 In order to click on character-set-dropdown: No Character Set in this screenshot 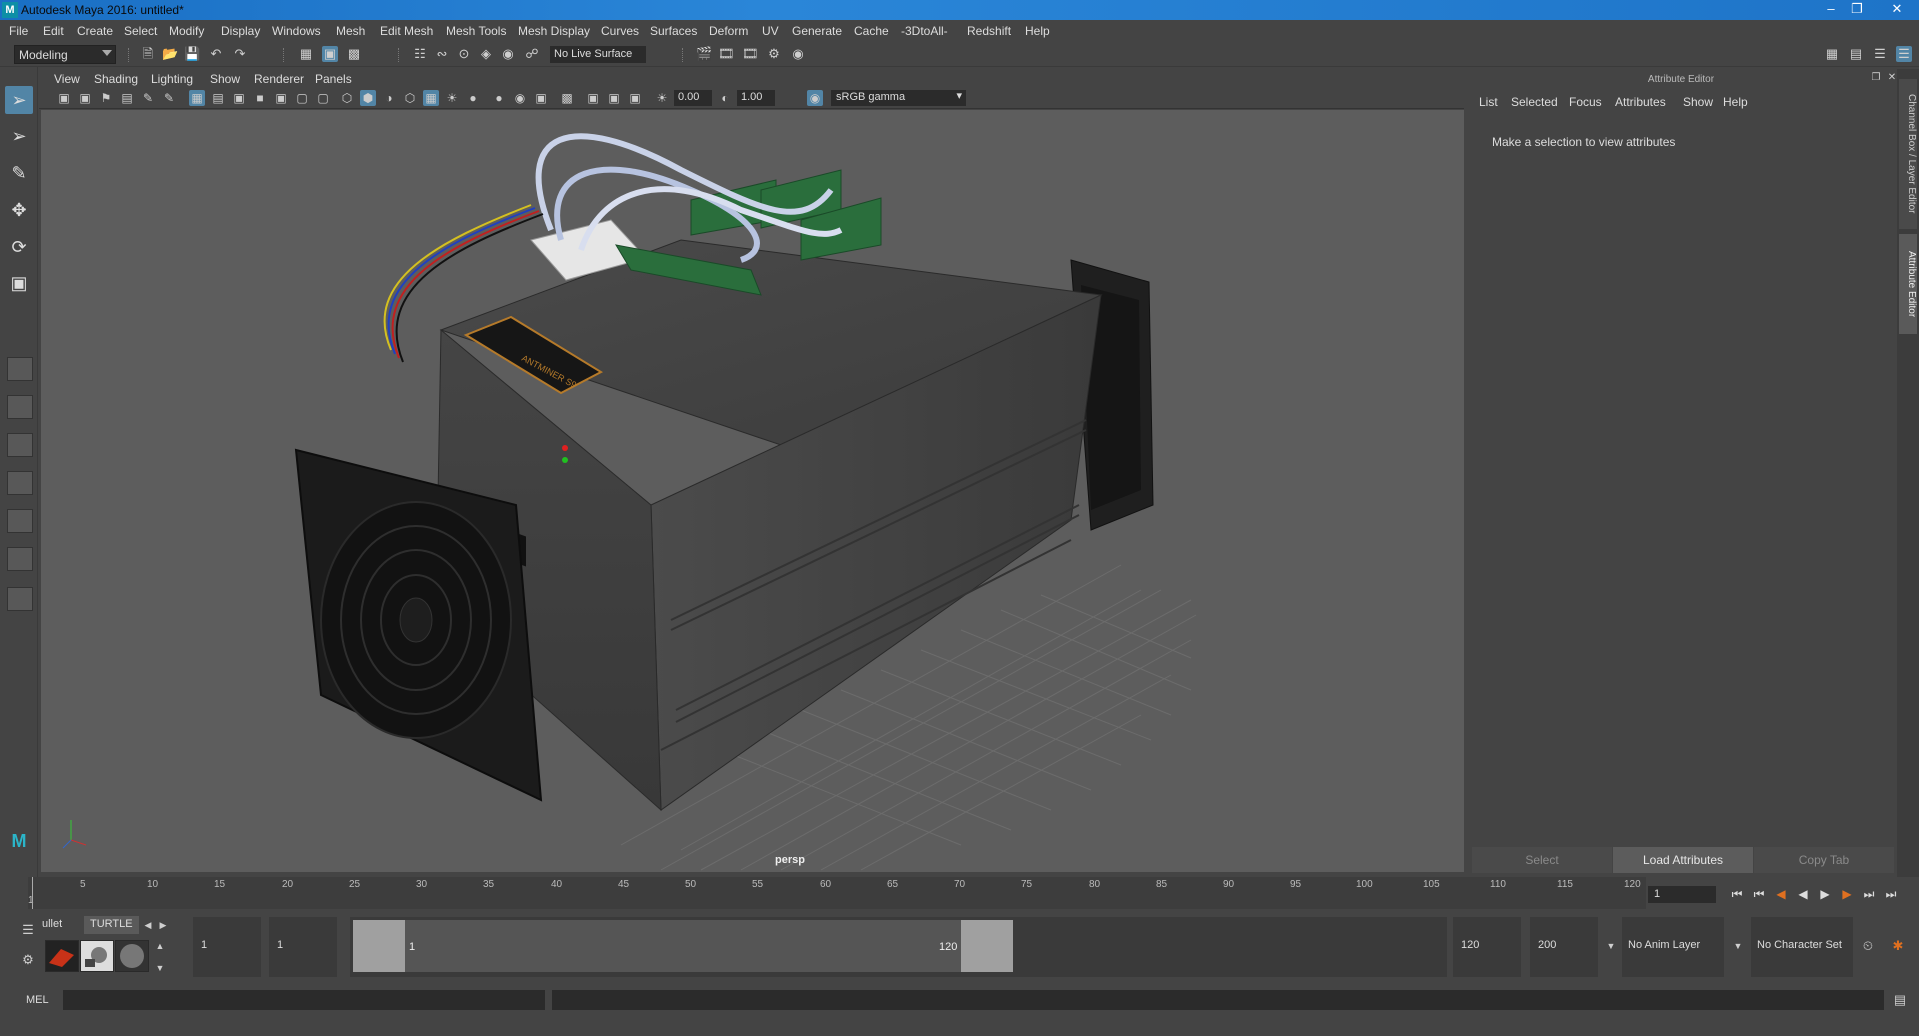, I will do `click(1802, 947)`.